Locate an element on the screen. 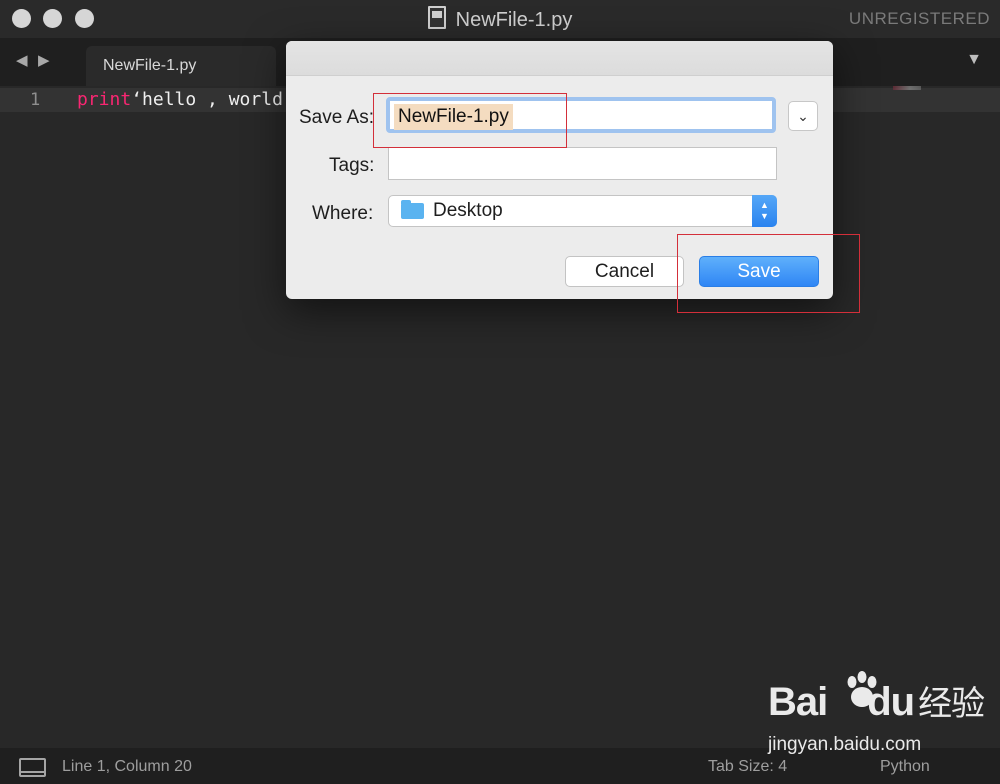 The image size is (1000, 784). expand-dialog-button: ⌄ is located at coordinates (803, 116).